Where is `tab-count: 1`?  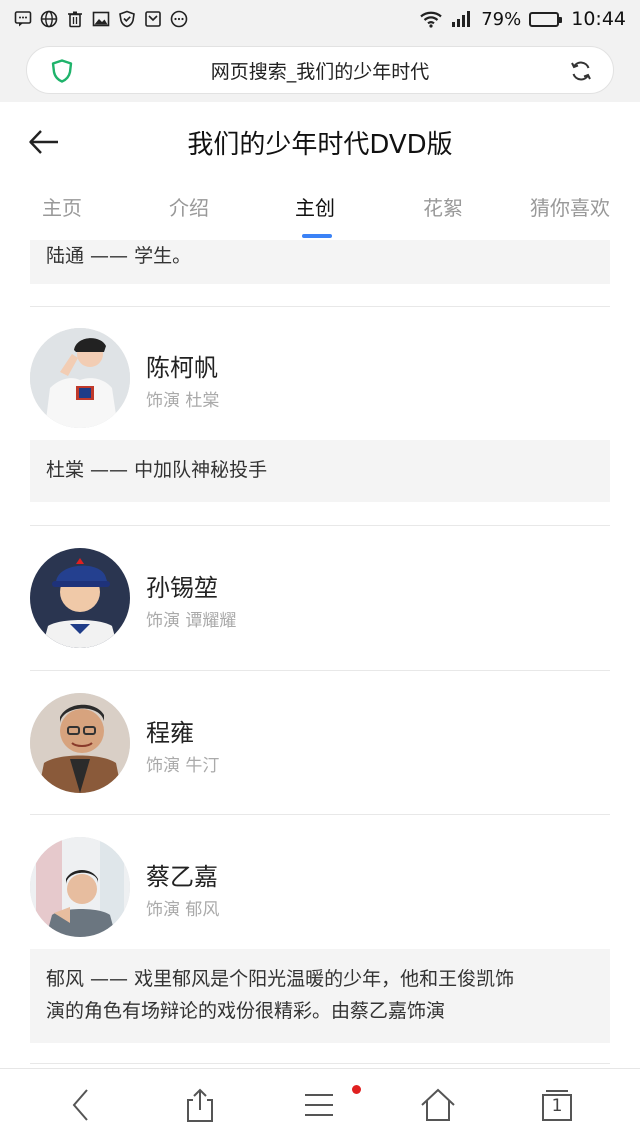
tab-count: 1 is located at coordinates (557, 1106).